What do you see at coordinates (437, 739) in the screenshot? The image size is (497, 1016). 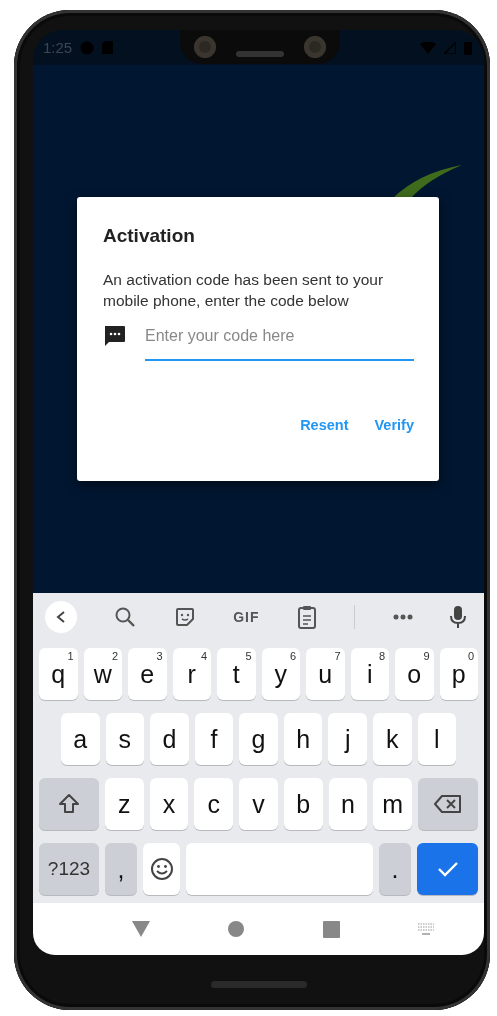 I see `keyboard-key: l` at bounding box center [437, 739].